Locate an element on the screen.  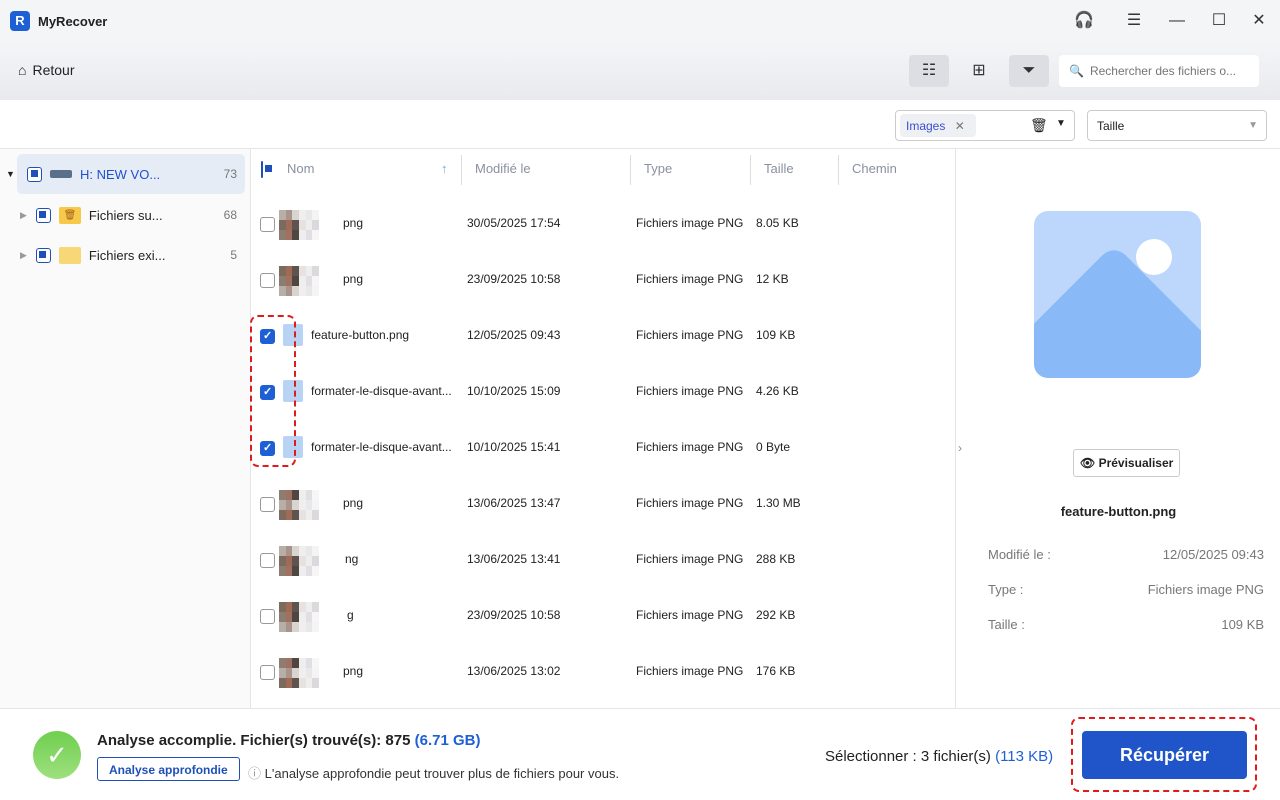
preview-button-label: Prévisualiser is located at coordinates (1136, 463).